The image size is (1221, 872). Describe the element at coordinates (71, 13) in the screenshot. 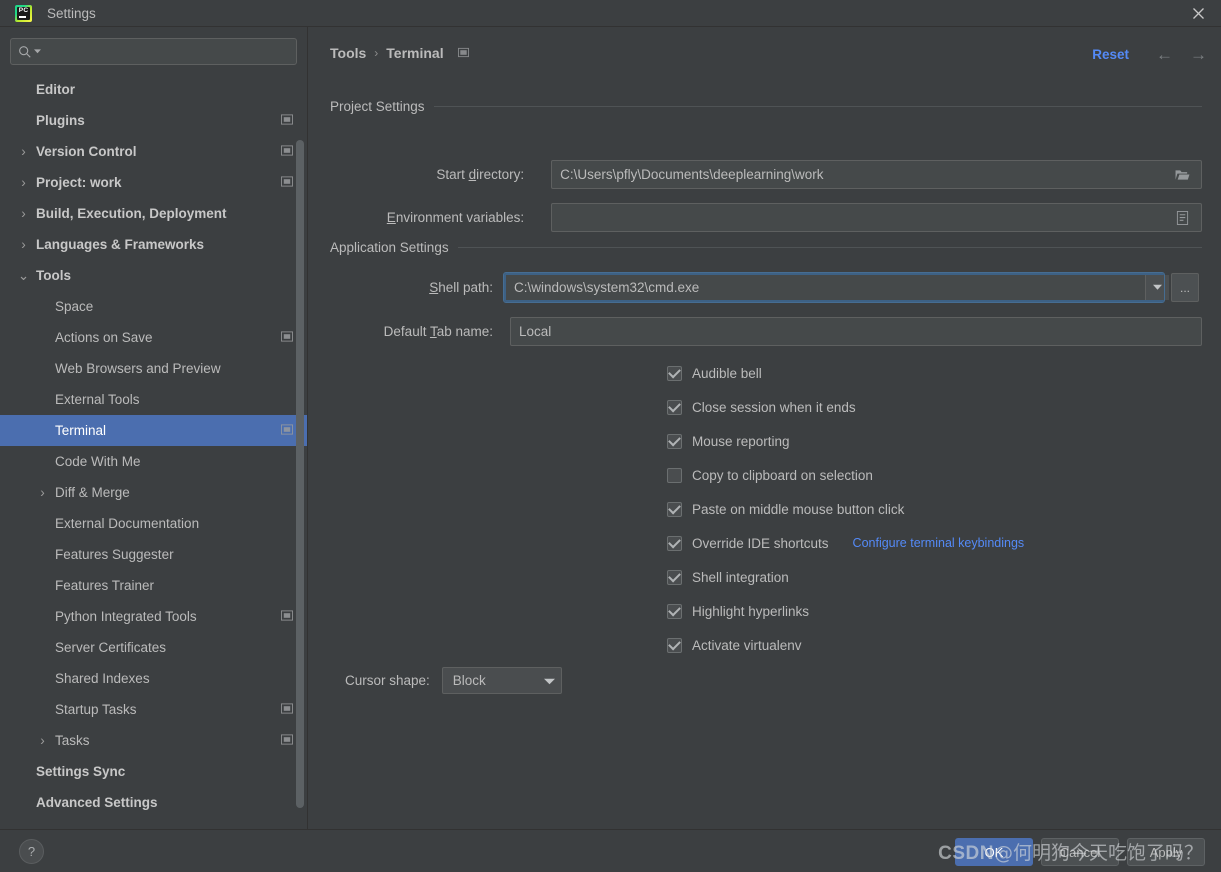

I see `window-title: Settings` at that location.